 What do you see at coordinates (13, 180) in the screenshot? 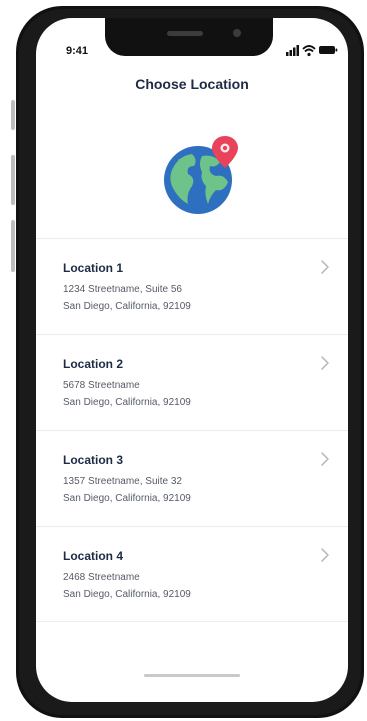
I see `volume-up-button` at bounding box center [13, 180].